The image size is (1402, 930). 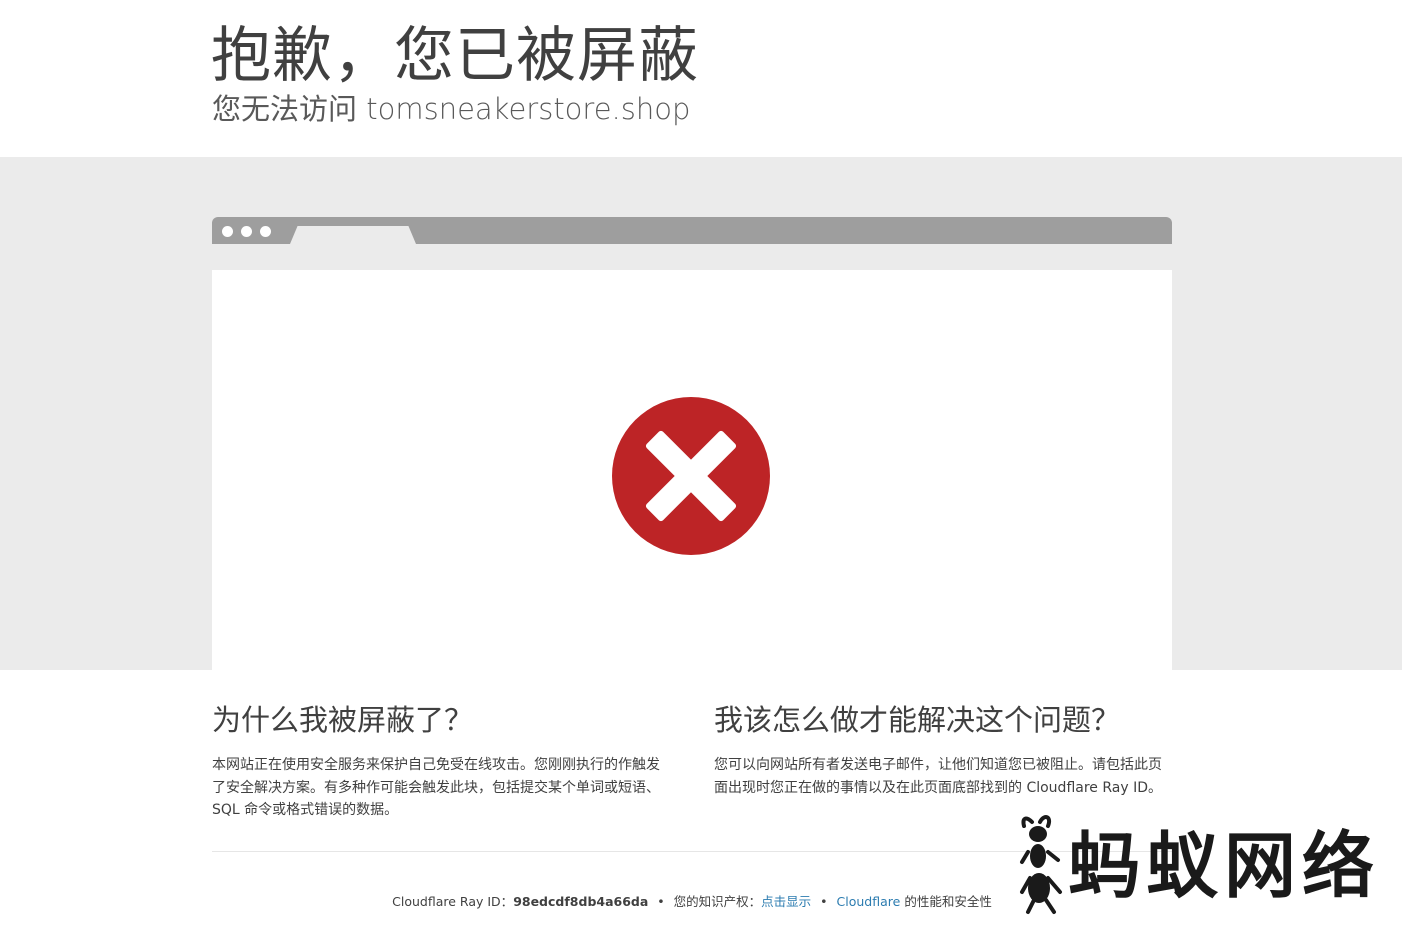 I want to click on why-blocked-title: 为什么我被屏蔽了？, so click(x=343, y=720).